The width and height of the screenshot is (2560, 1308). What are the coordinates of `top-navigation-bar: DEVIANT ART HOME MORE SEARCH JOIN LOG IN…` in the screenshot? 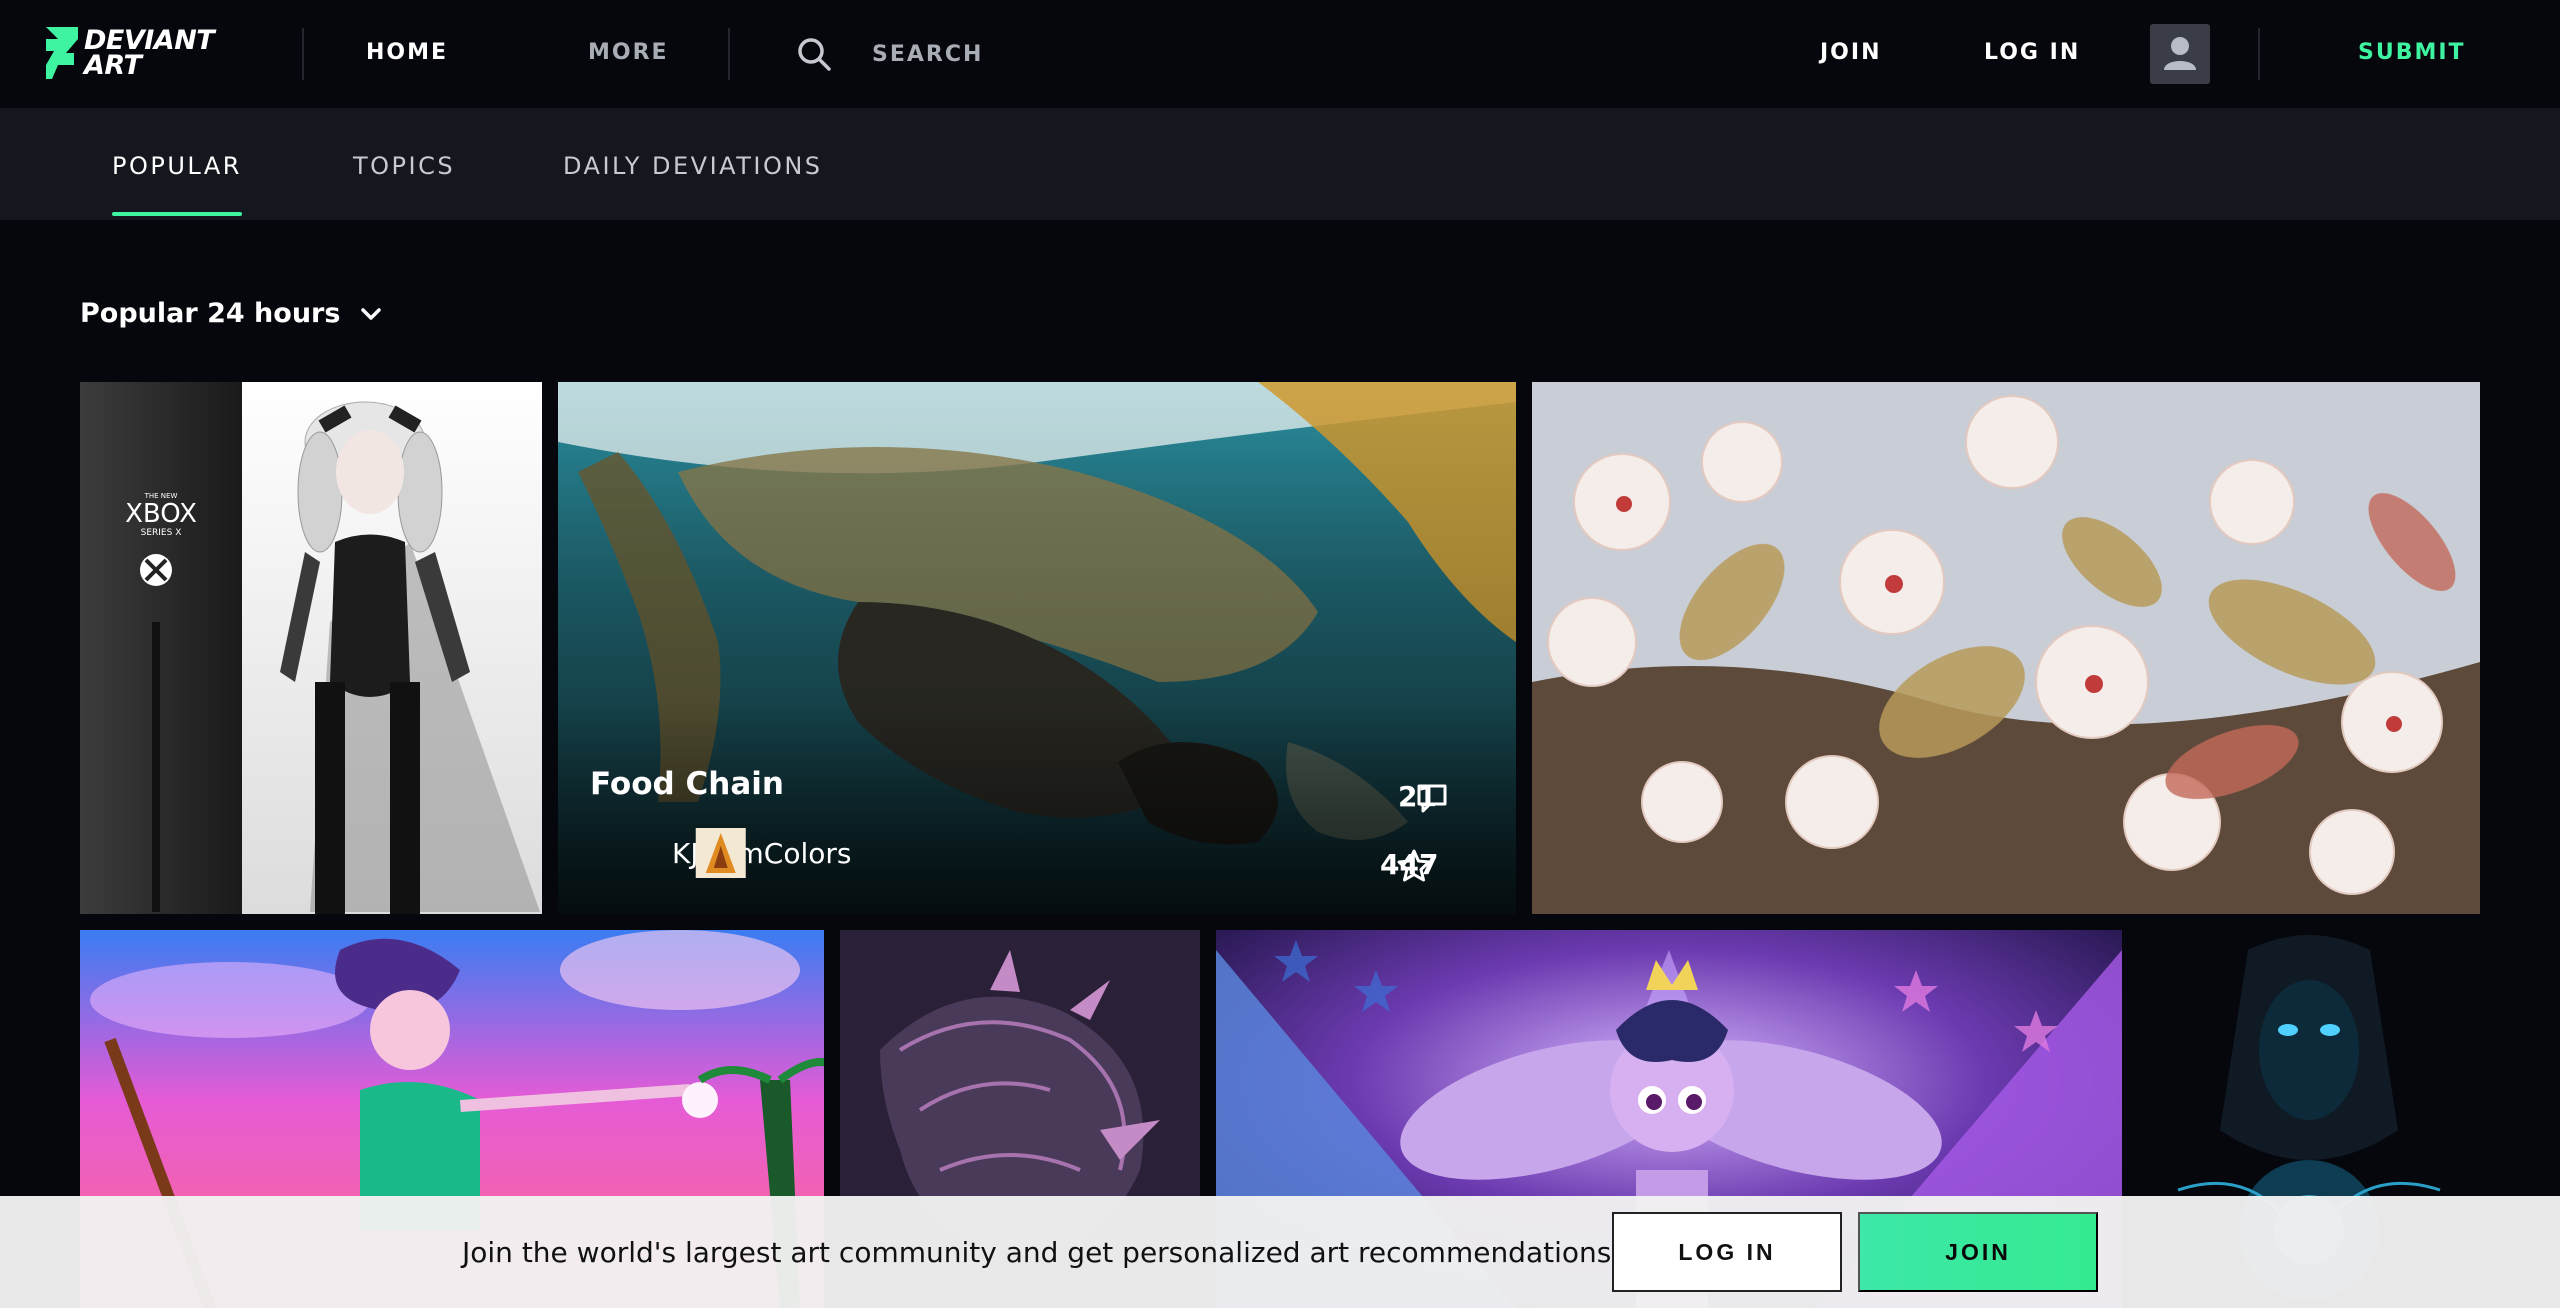 It's located at (1280, 54).